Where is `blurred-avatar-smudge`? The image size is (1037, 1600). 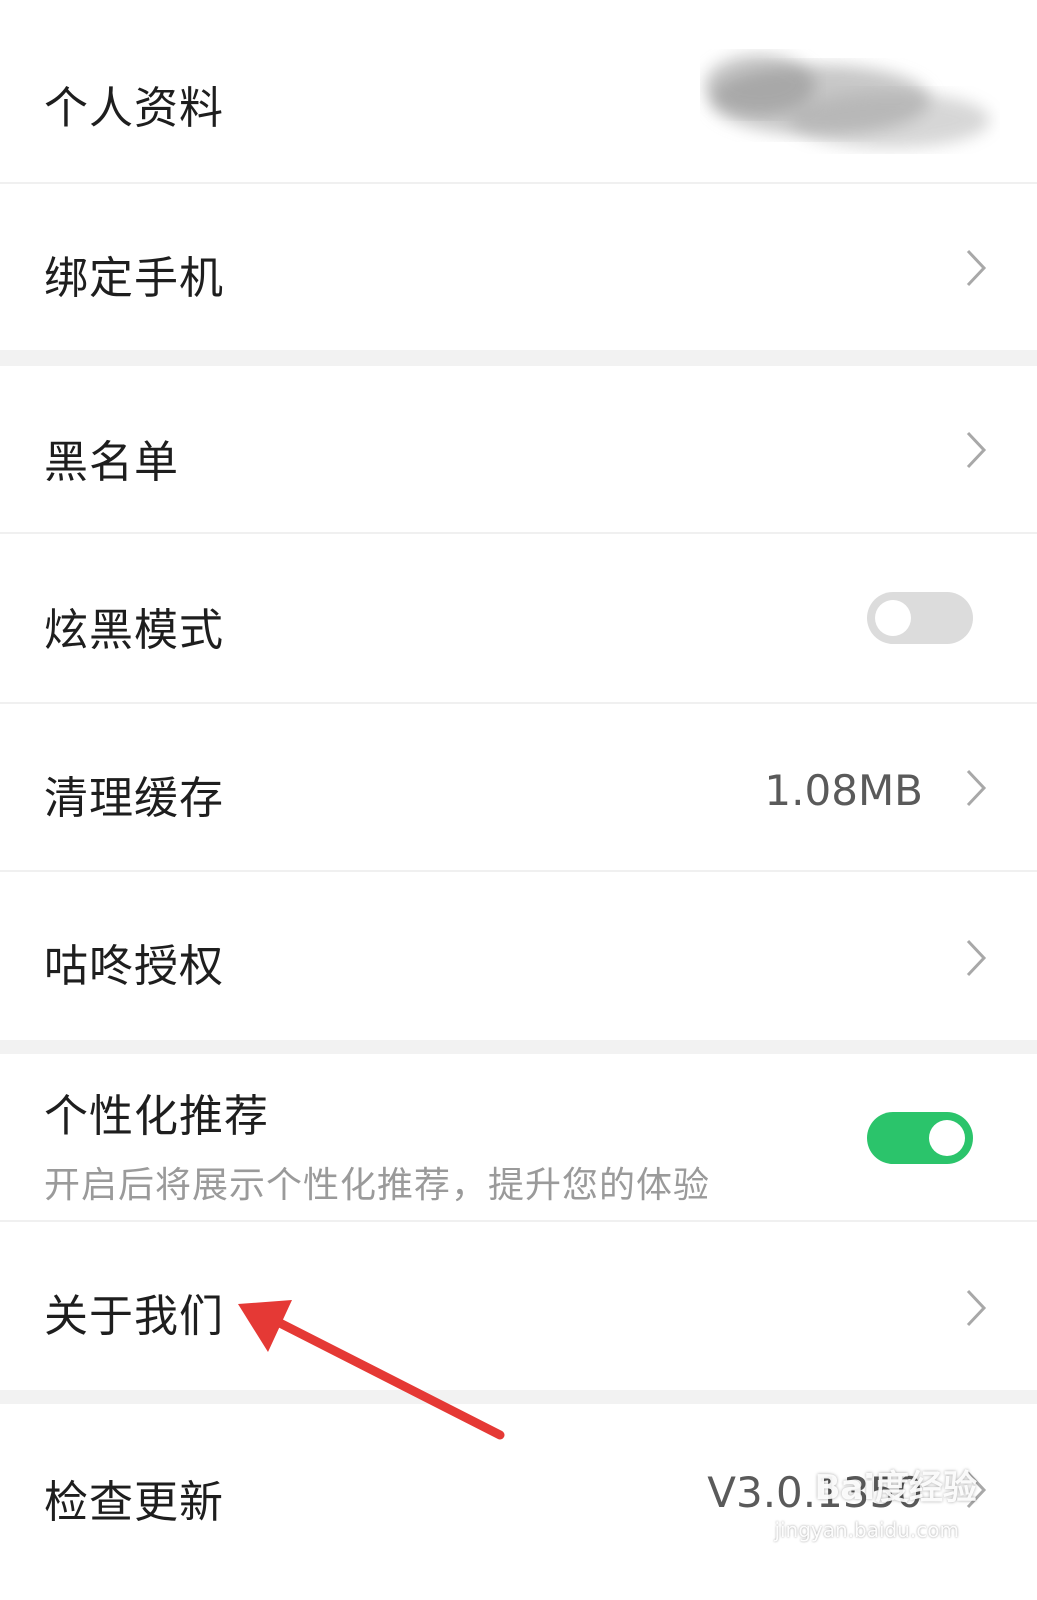 blurred-avatar-smudge is located at coordinates (847, 101).